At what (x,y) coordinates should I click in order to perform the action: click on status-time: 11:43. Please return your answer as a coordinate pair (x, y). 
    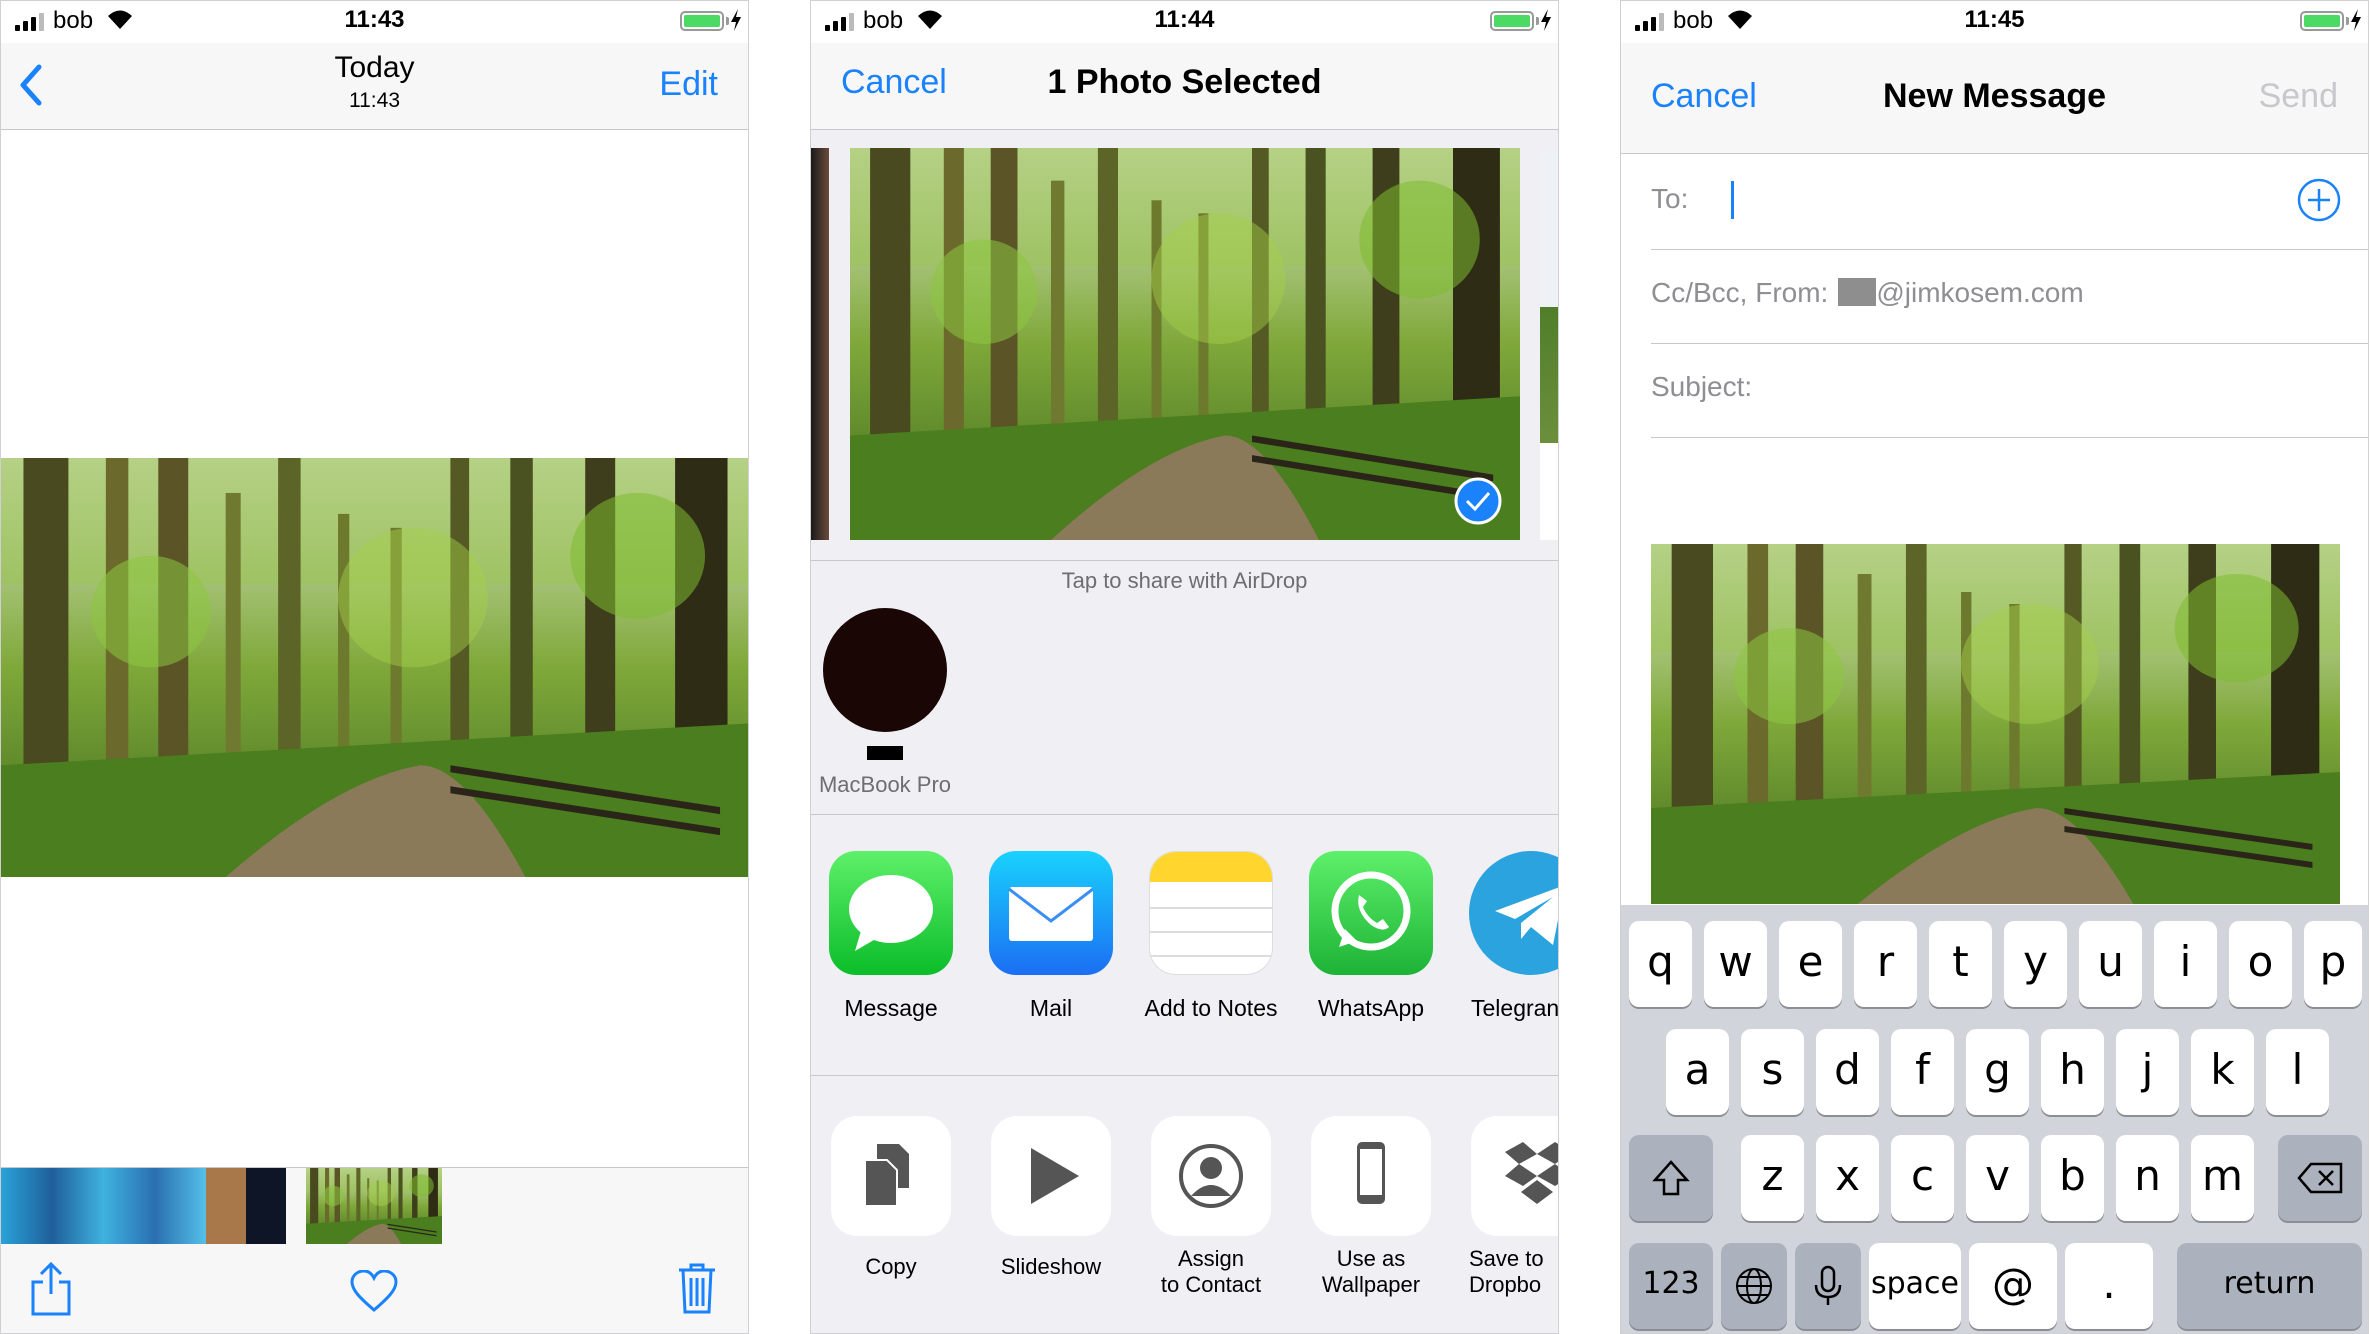
    Looking at the image, I should click on (374, 19).